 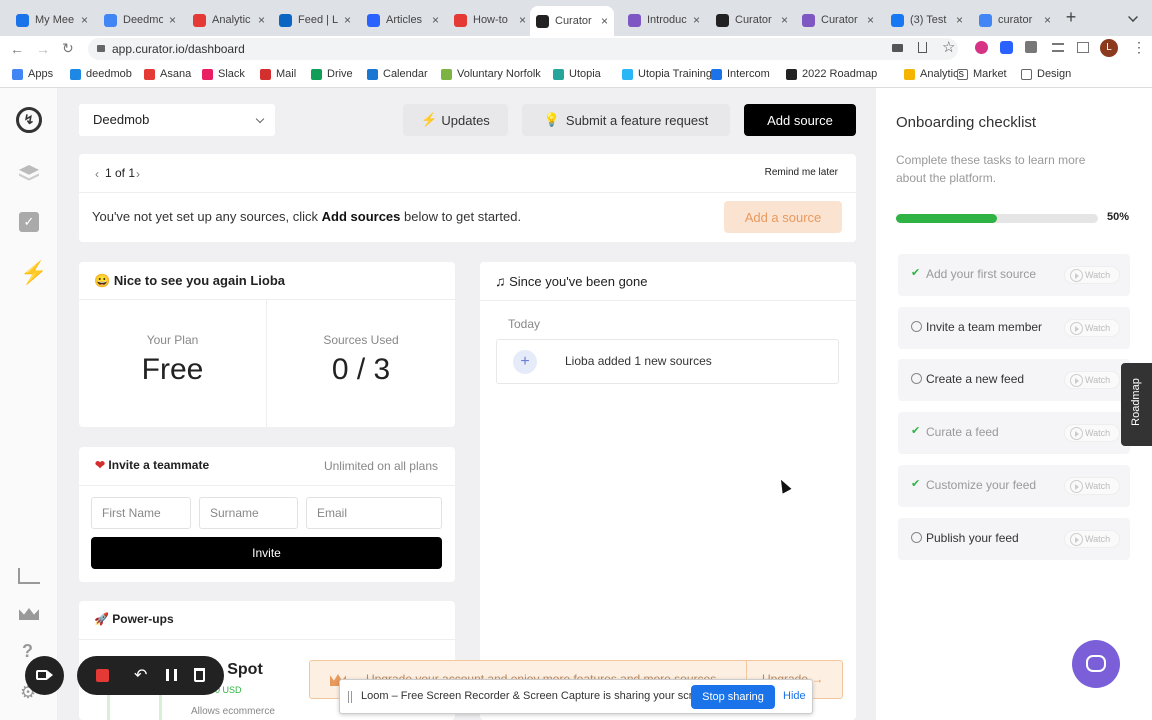 I want to click on help-icon: ?, so click(x=27, y=651).